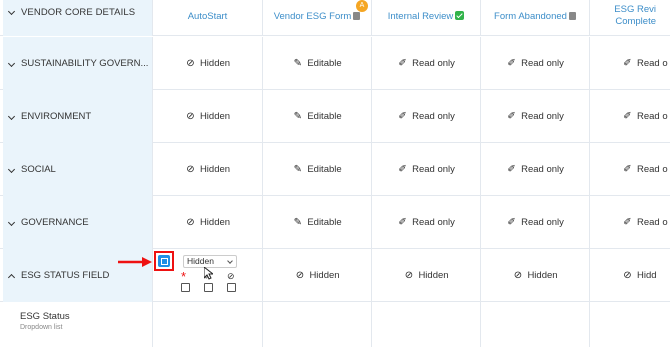  Describe the element at coordinates (208, 287) in the screenshot. I see `readonly-checkbox` at that location.